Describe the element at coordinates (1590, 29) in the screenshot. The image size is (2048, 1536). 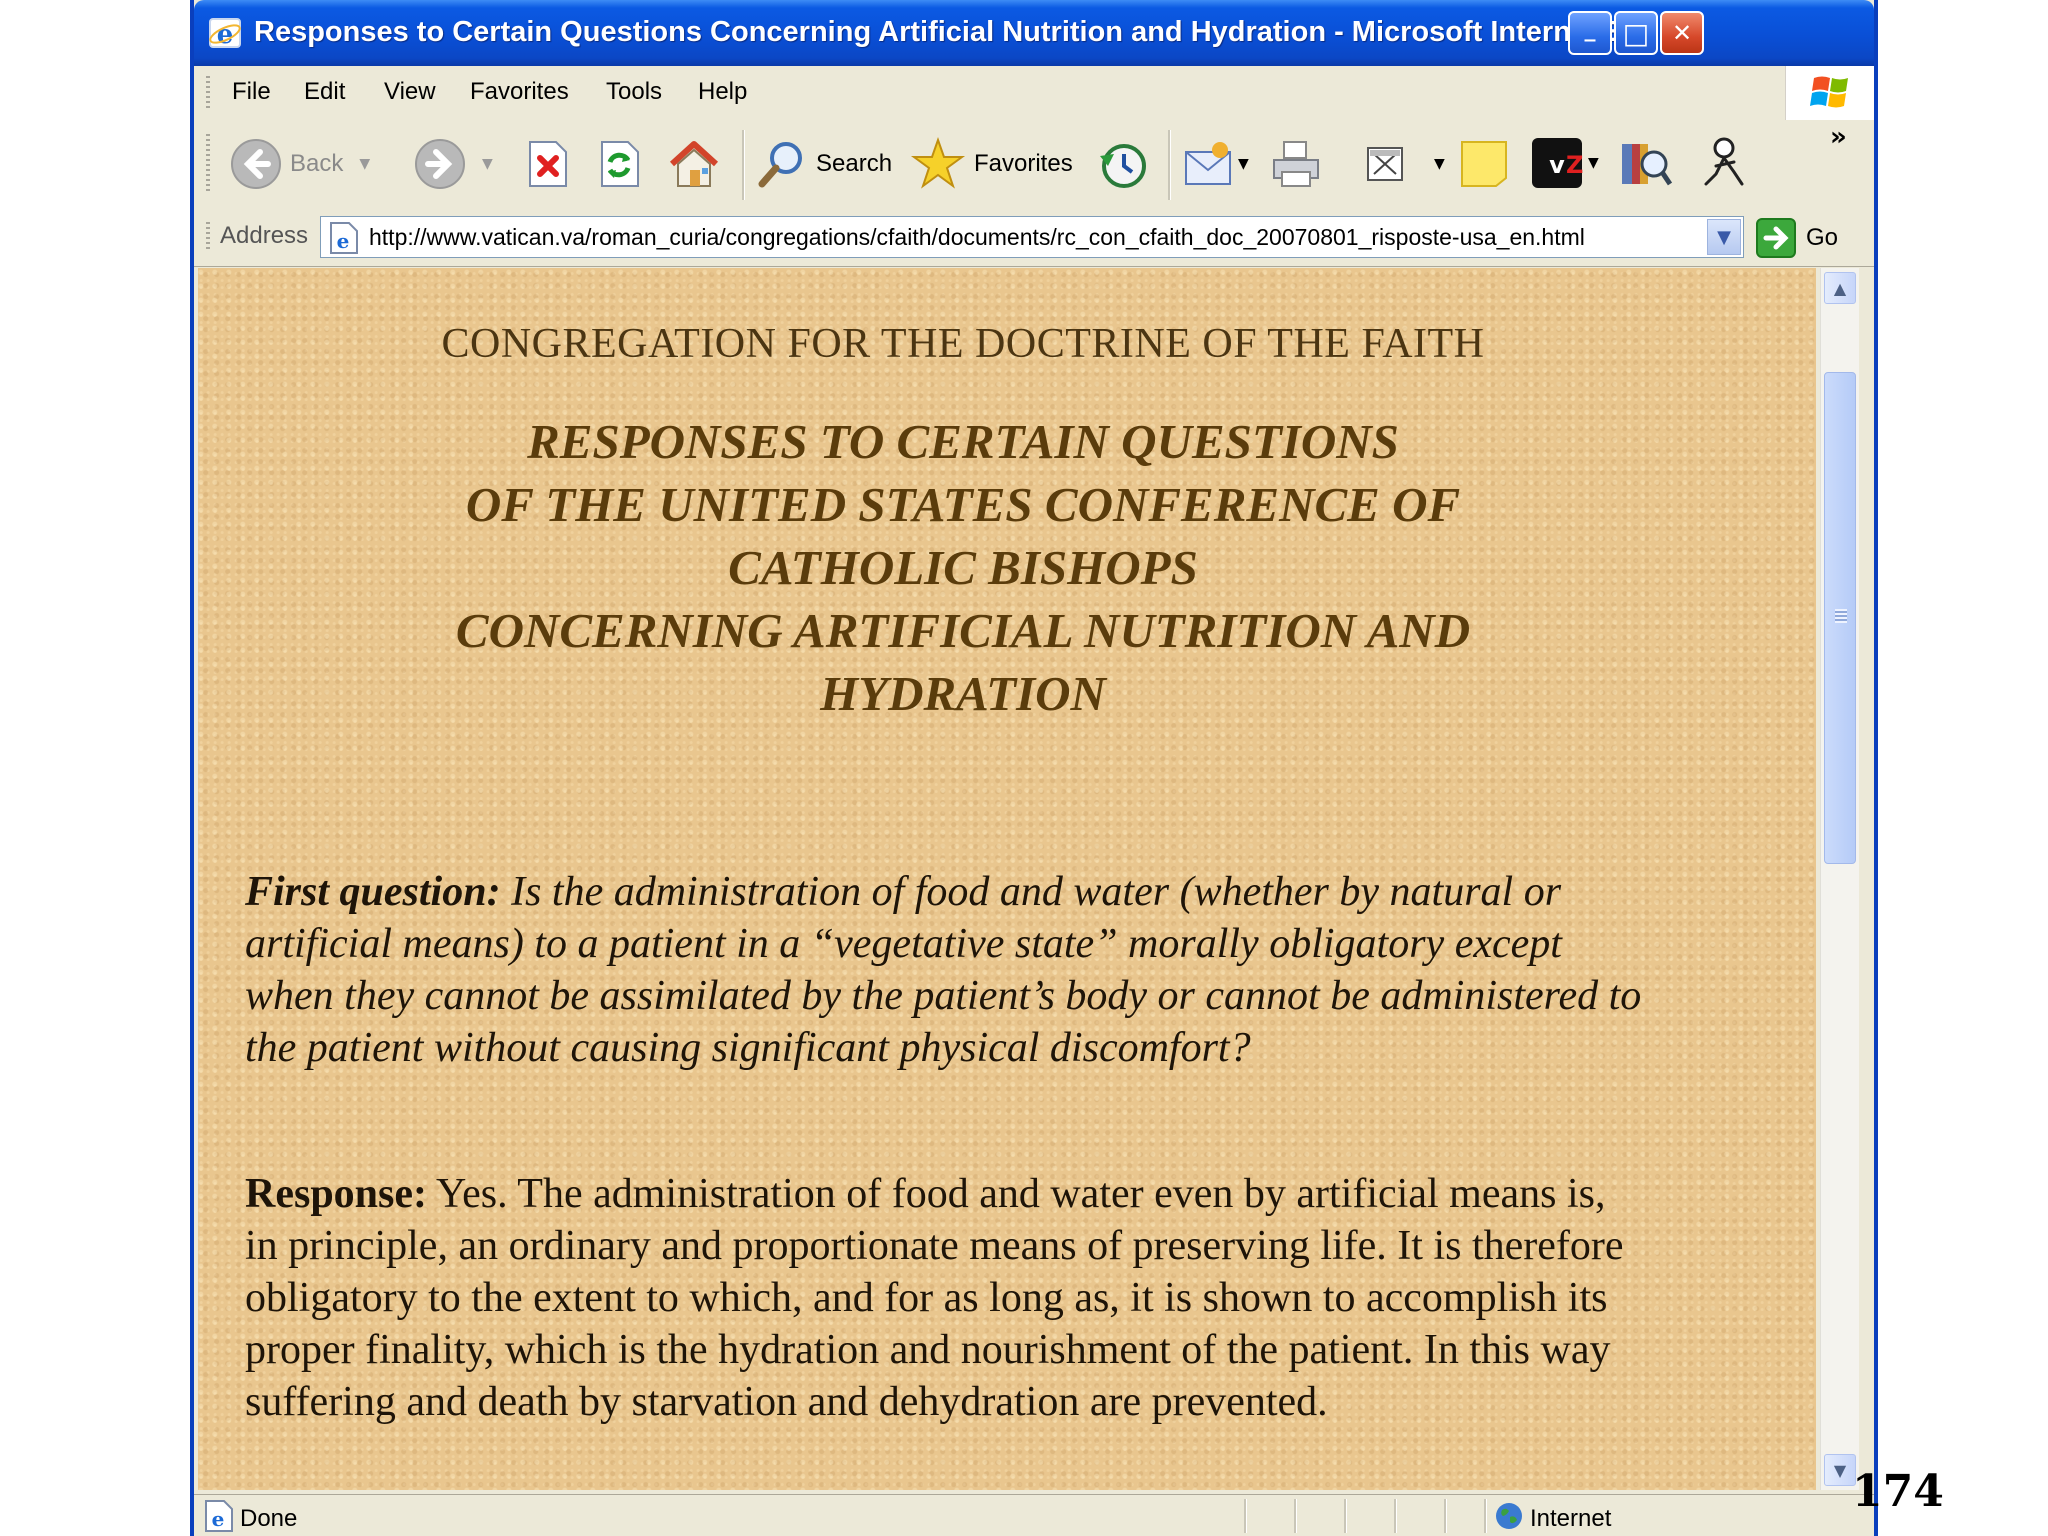
I see `minimize-icon: _` at that location.